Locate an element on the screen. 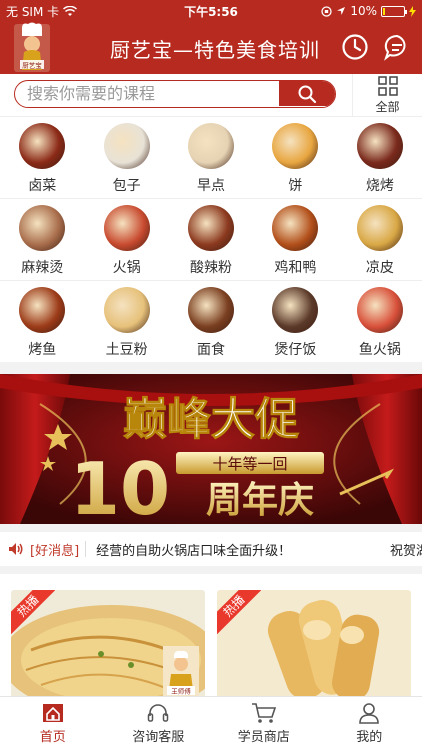 Image resolution: width=422 pixels, height=750 pixels. all-label: 全部 is located at coordinates (387, 106).